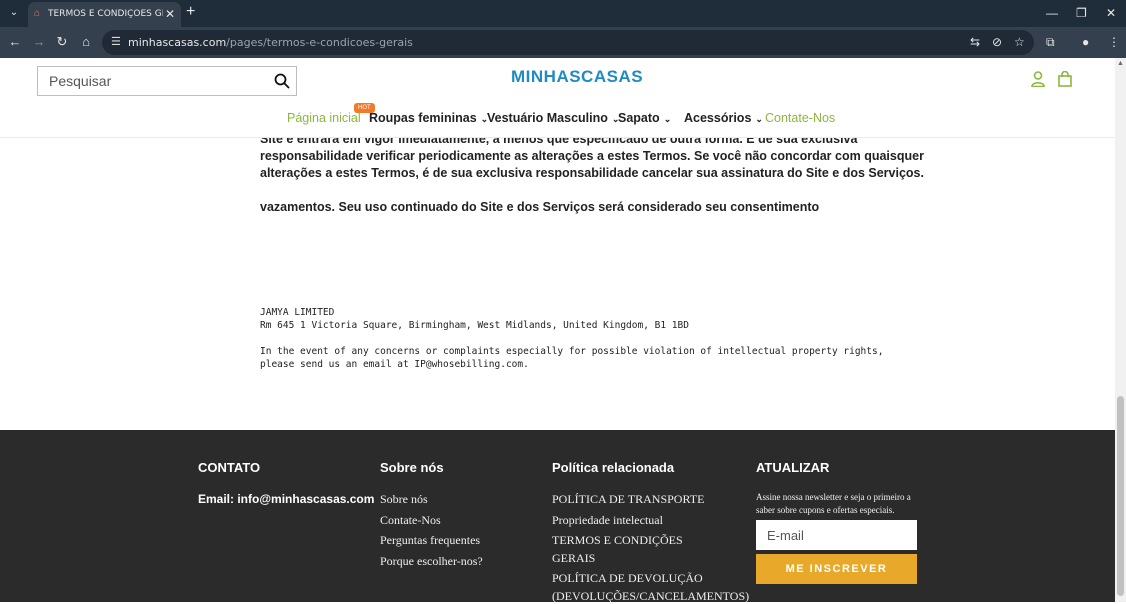  What do you see at coordinates (577, 77) in the screenshot?
I see `site-logo: MINHASCASAS` at bounding box center [577, 77].